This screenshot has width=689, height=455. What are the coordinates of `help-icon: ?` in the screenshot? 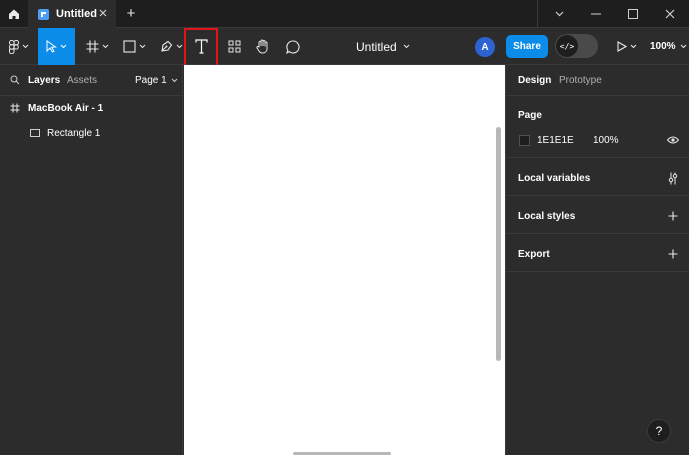 It's located at (659, 431).